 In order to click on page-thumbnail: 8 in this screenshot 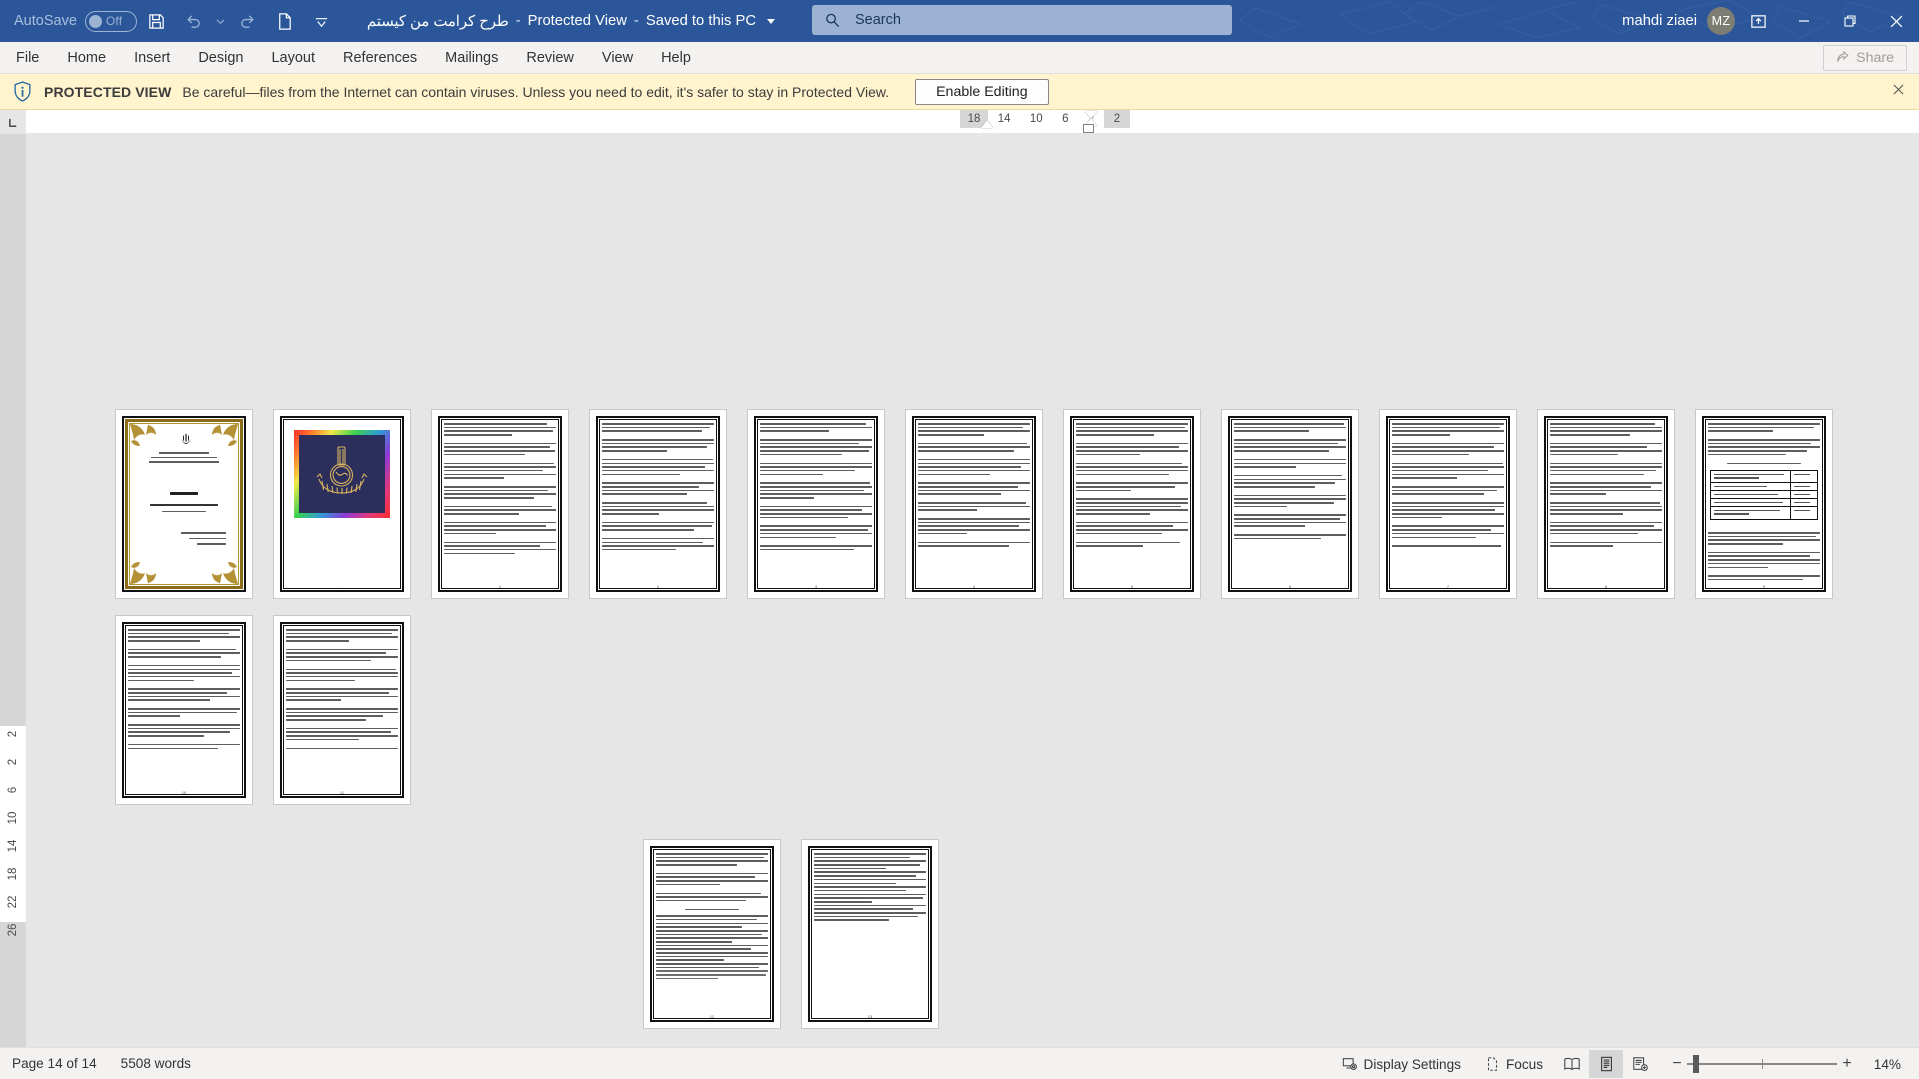, I will do `click(1606, 504)`.